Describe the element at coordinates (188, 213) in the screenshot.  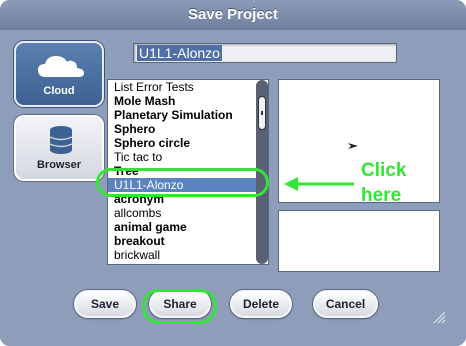
I see `list-item: allcombs` at that location.